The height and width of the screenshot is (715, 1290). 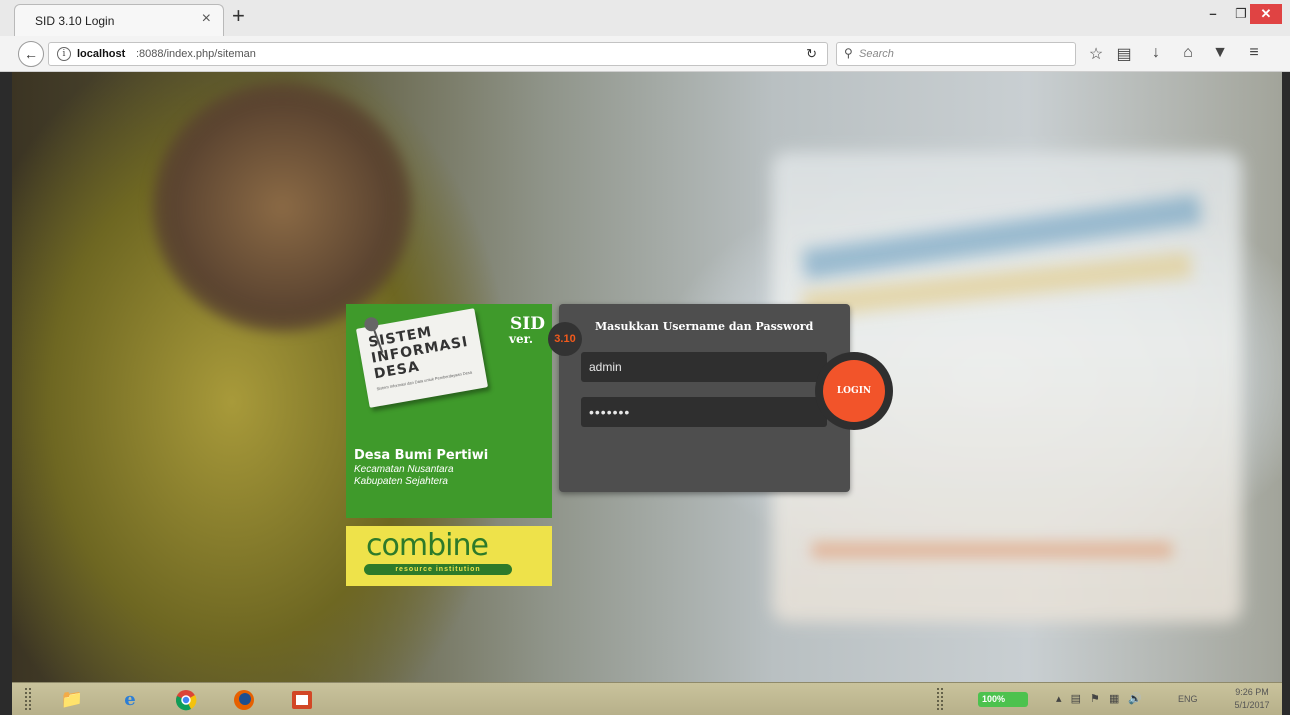 I want to click on browser-tab-bar: SID 3.10 Login × + – ❐ ✕, so click(x=645, y=18).